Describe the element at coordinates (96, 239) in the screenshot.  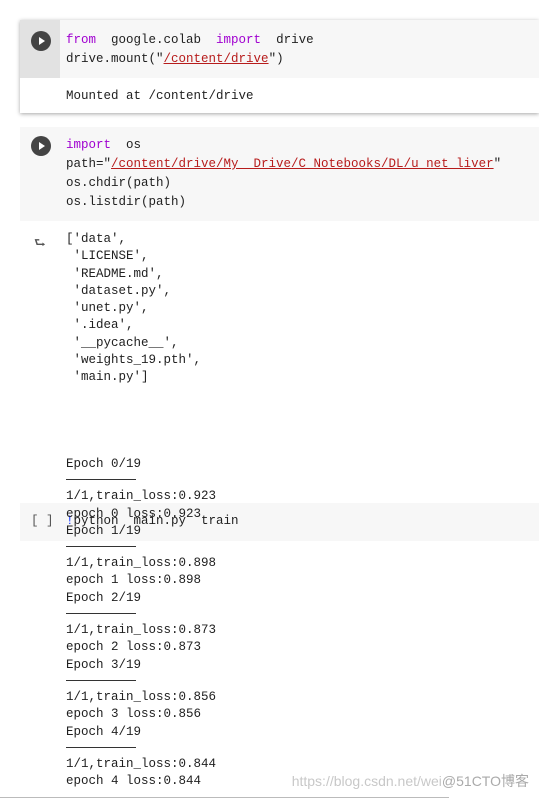
I see `output-line: ['data',` at that location.